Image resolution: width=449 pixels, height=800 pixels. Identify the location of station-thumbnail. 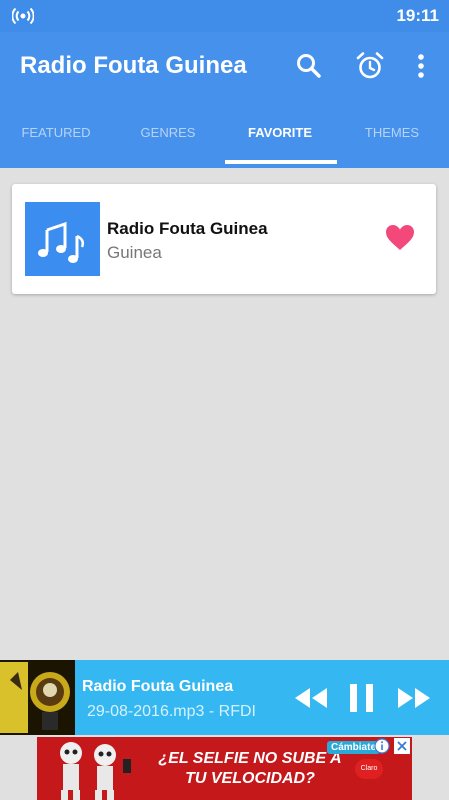
(62, 239).